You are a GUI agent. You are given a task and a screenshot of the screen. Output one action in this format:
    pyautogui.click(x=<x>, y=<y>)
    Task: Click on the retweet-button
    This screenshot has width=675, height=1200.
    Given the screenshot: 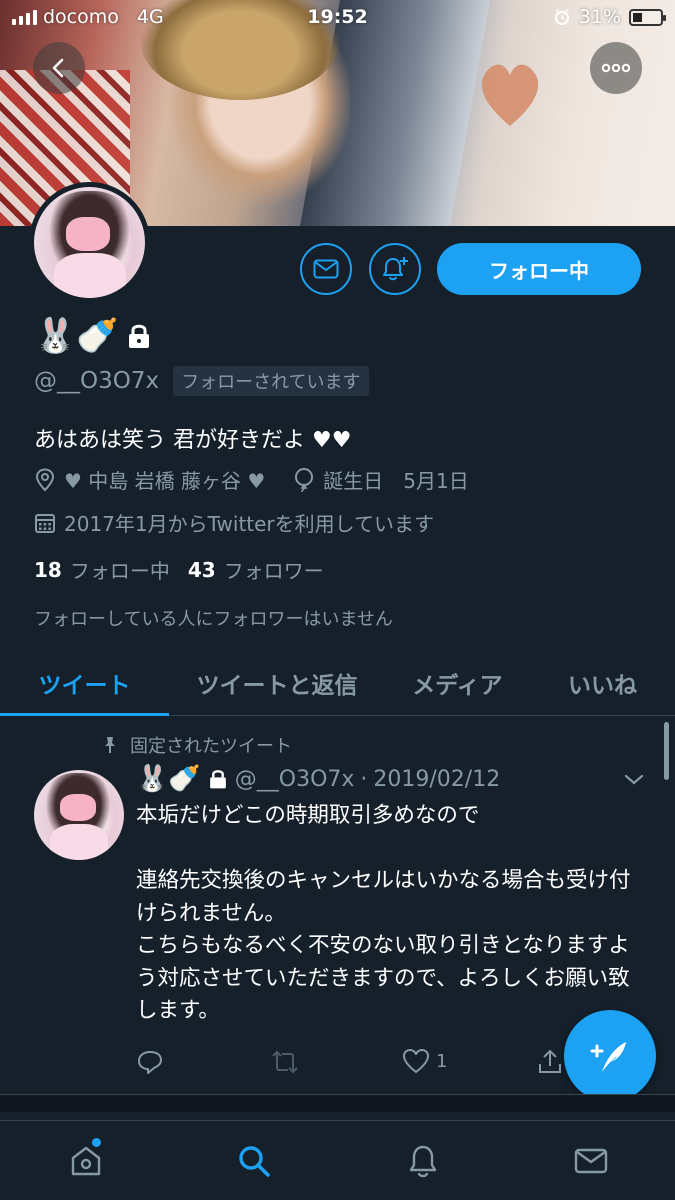 What is the action you would take?
    pyautogui.click(x=285, y=1062)
    